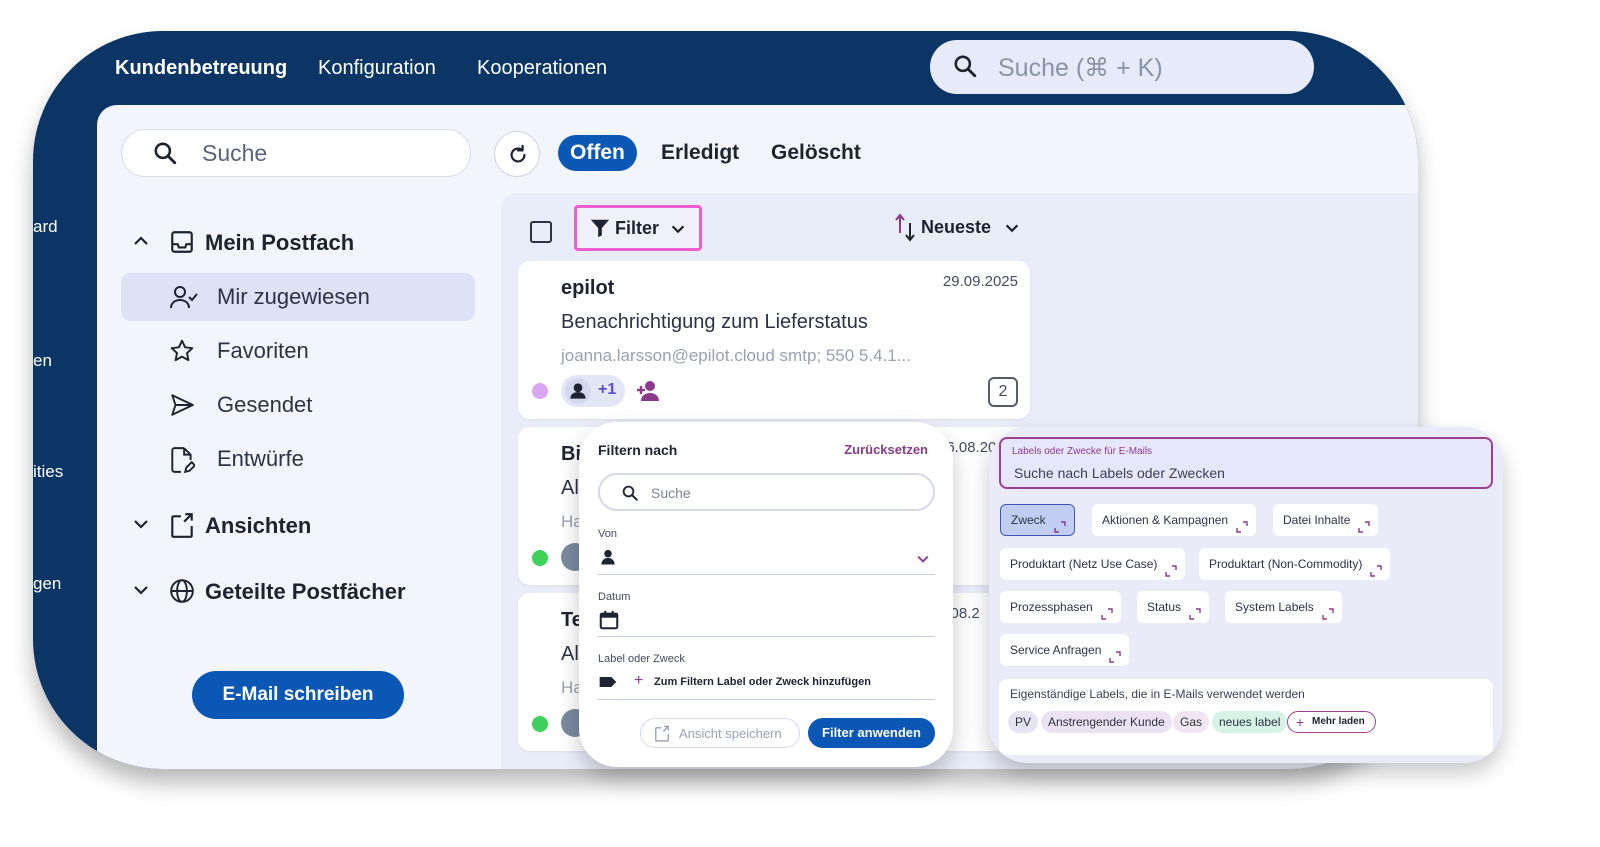 The height and width of the screenshot is (847, 1600). Describe the element at coordinates (305, 591) in the screenshot. I see `section-shared-inboxes-label: Geteilte Postfächer` at that location.